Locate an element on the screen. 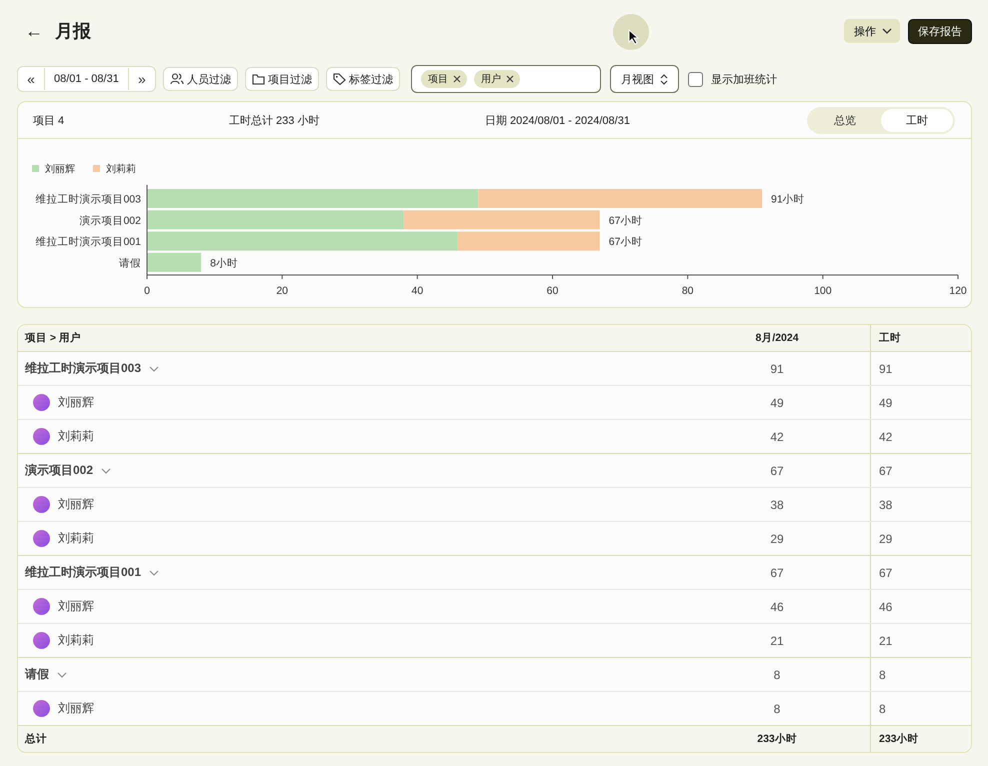  overtime-checkbox is located at coordinates (695, 79).